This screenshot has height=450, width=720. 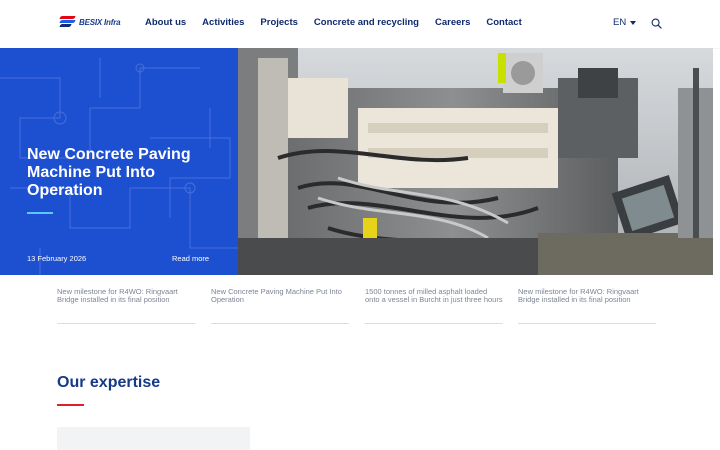 I want to click on hero-date: 13 February 2026, so click(x=57, y=258).